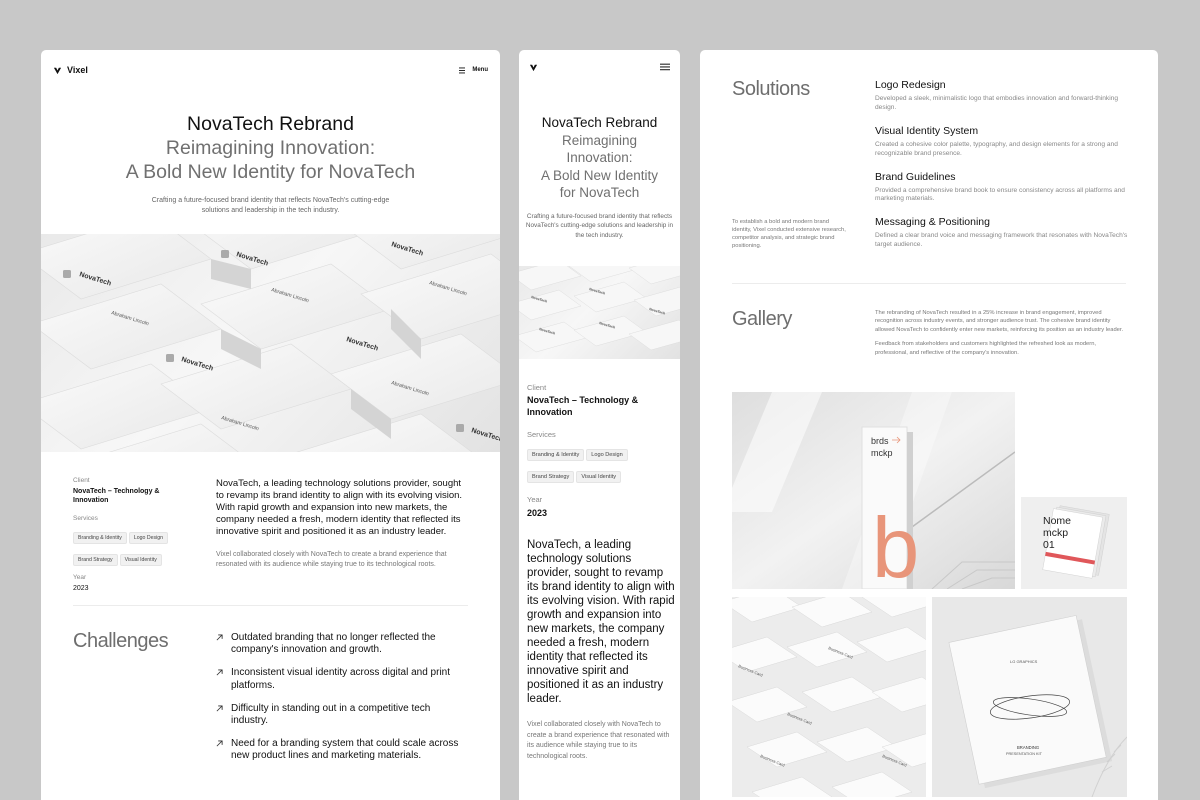 Image resolution: width=1200 pixels, height=800 pixels. I want to click on services-label: Services, so click(85, 519).